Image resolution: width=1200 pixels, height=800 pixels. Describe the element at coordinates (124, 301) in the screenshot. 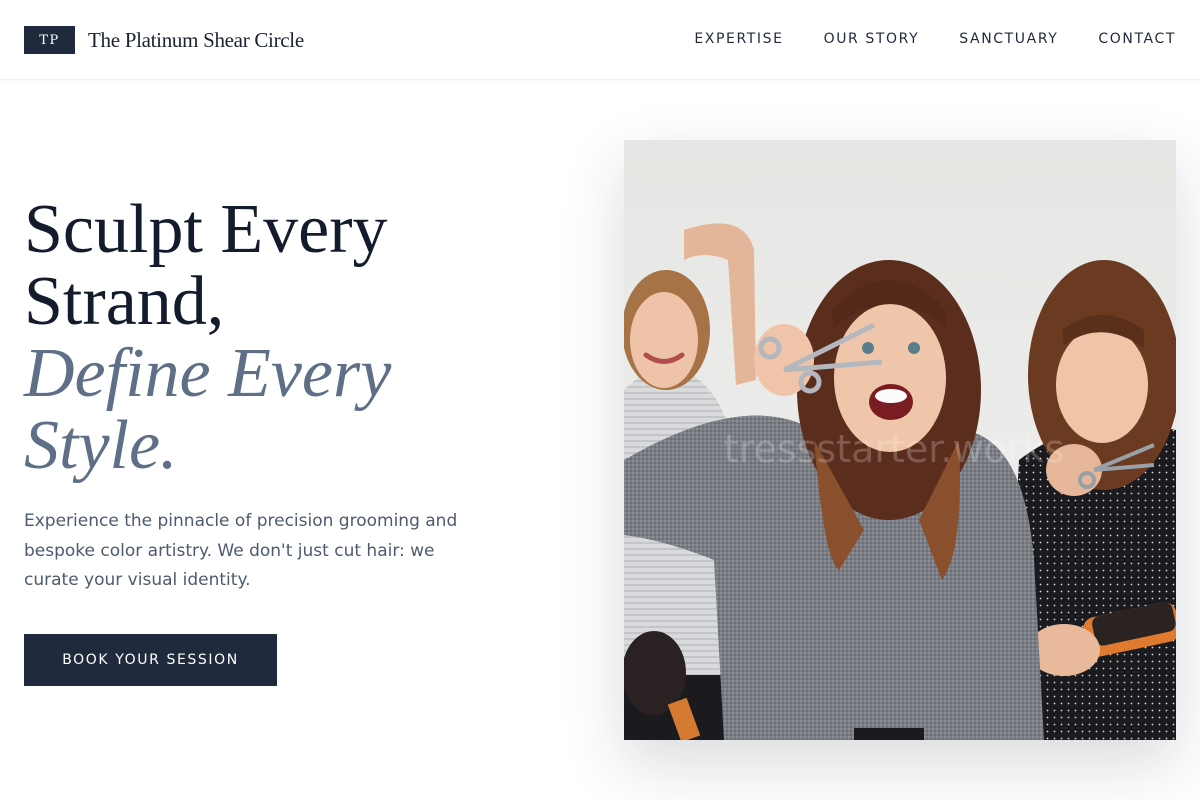

I see `headline-line-2: Strand,` at that location.